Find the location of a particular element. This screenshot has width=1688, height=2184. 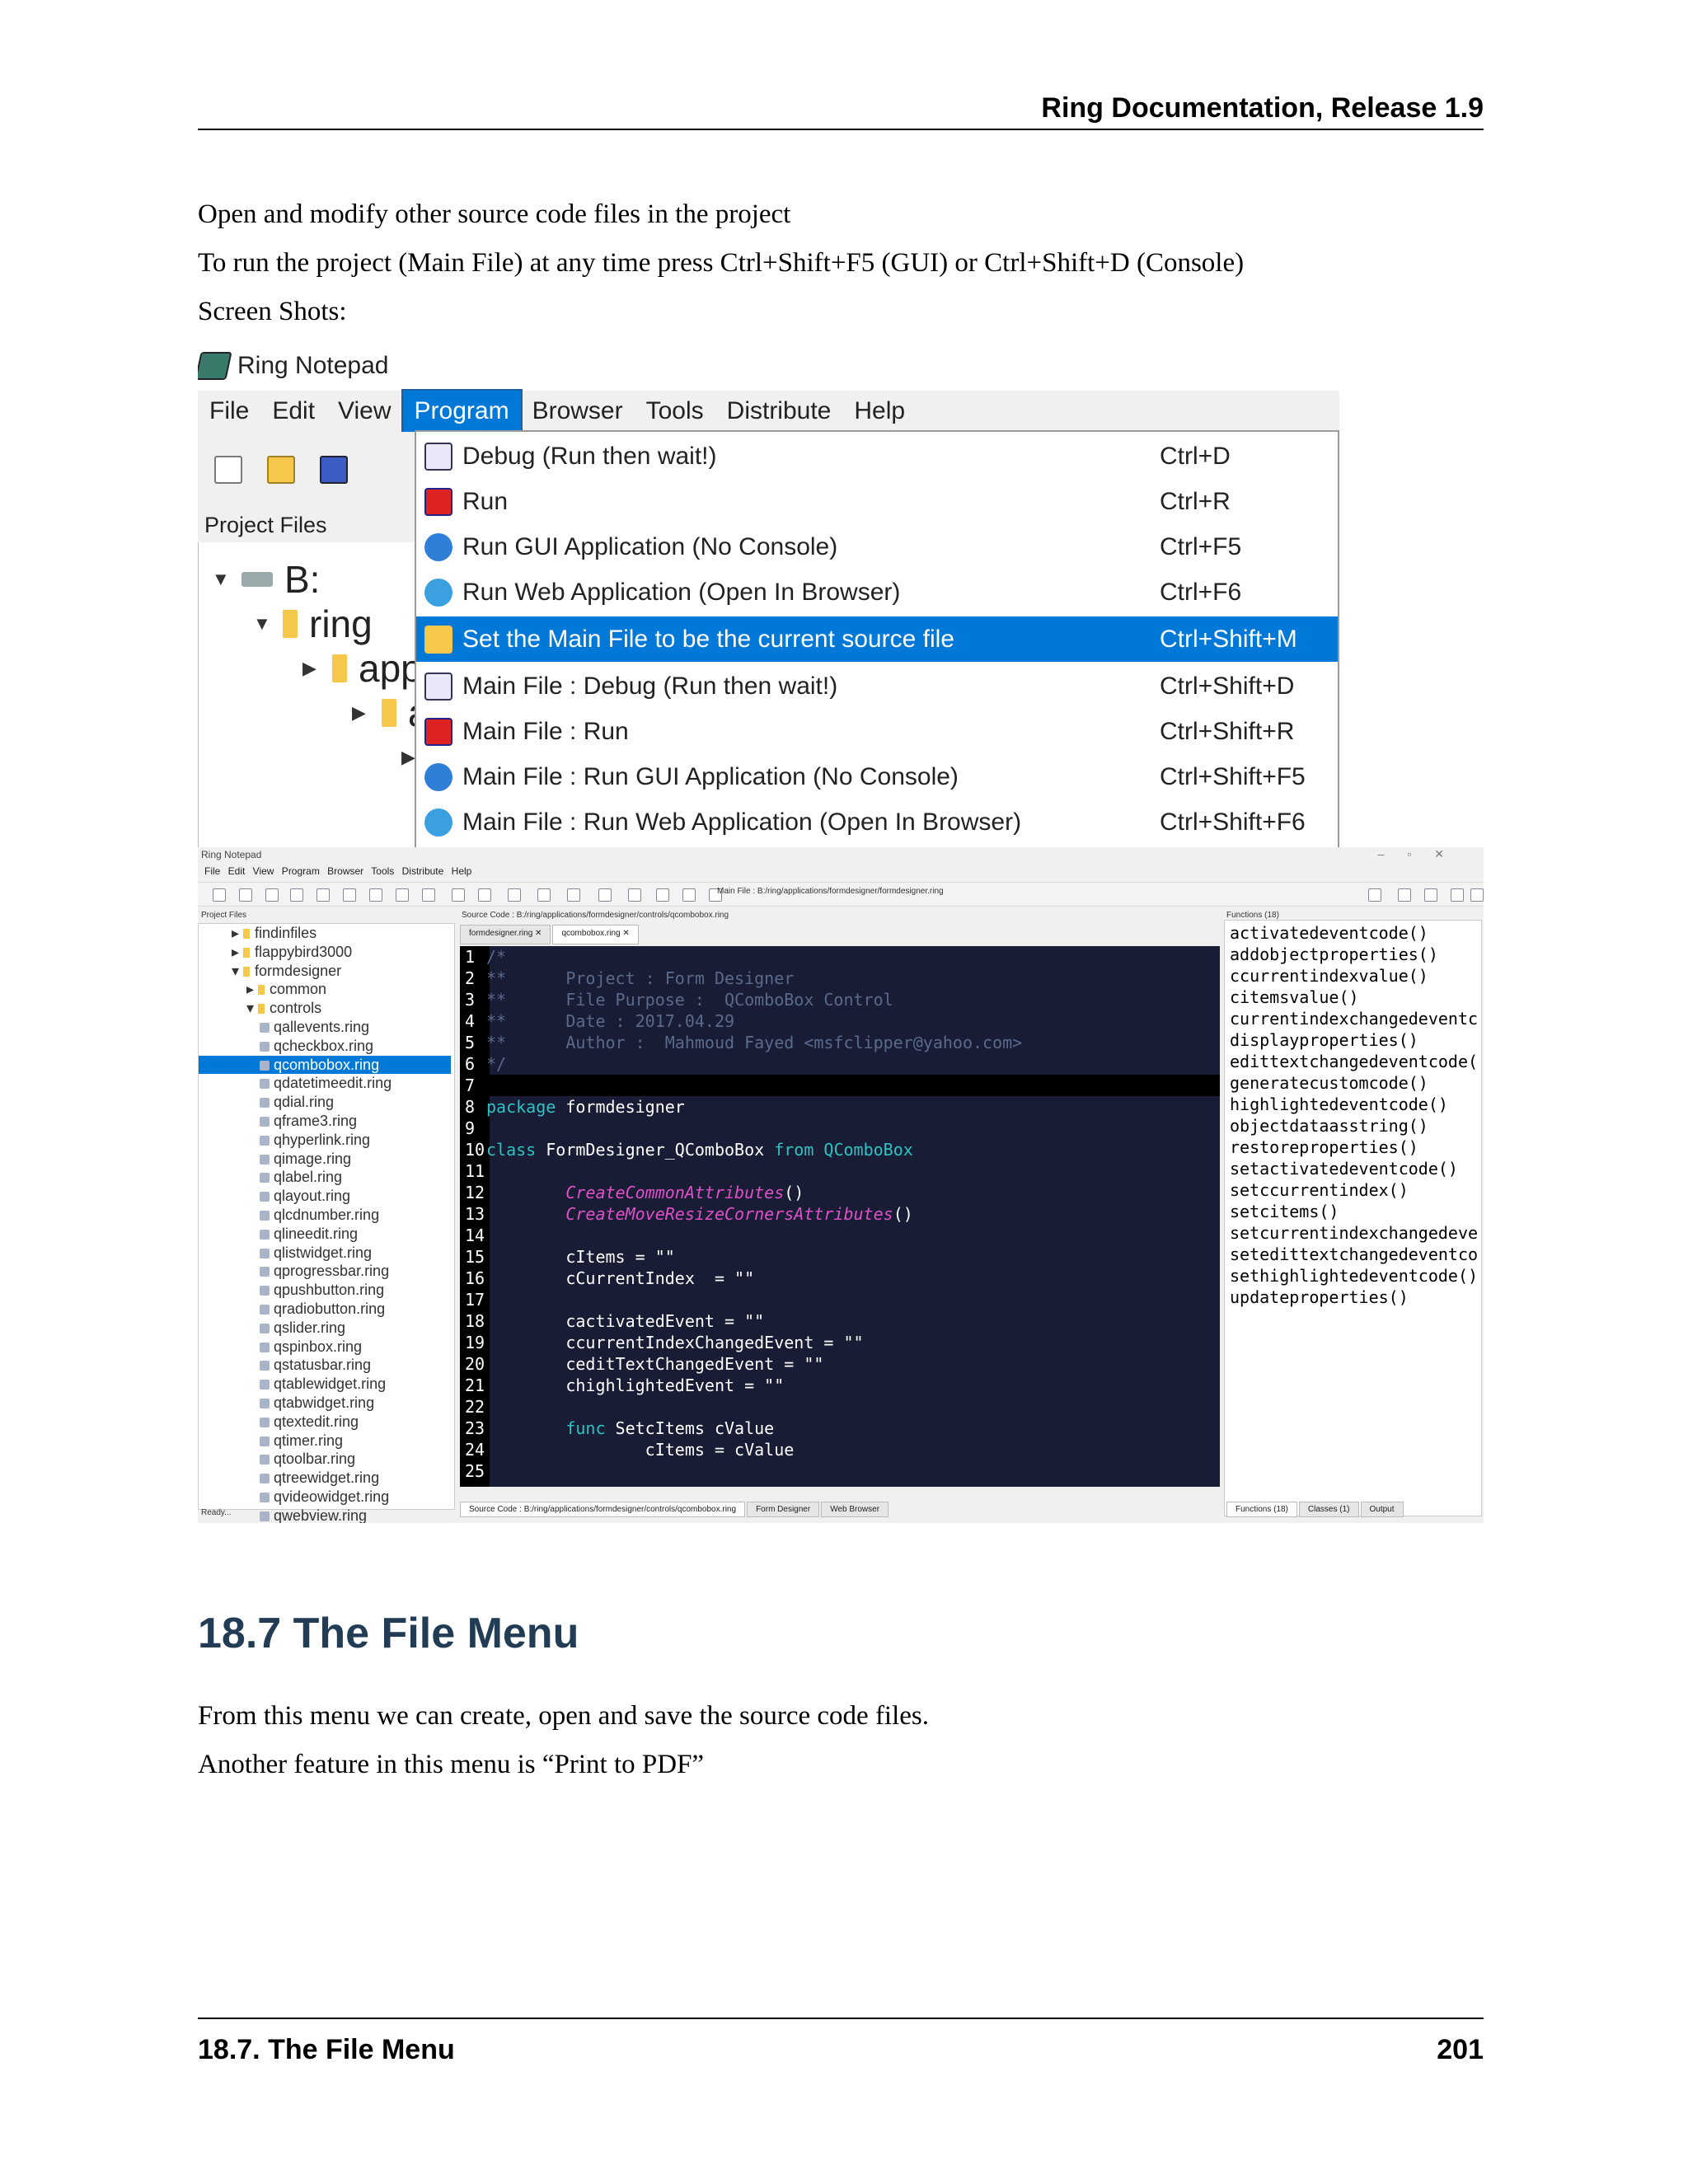

function-item: addobjectproperties() is located at coordinates (1334, 954).